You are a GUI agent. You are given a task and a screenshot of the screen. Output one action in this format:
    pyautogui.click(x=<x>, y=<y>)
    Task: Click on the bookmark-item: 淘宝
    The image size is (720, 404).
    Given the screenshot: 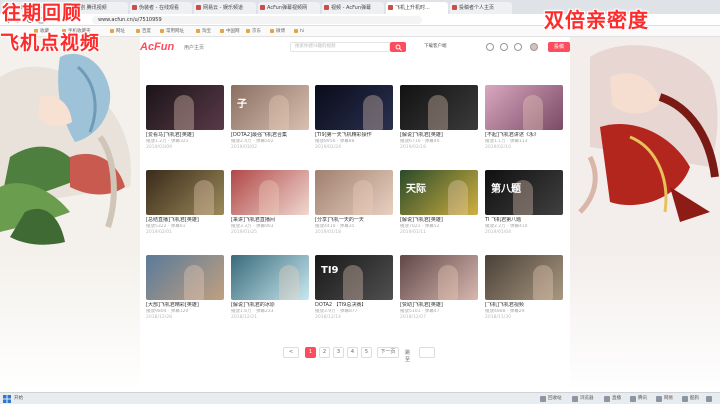 What is the action you would take?
    pyautogui.click(x=203, y=31)
    